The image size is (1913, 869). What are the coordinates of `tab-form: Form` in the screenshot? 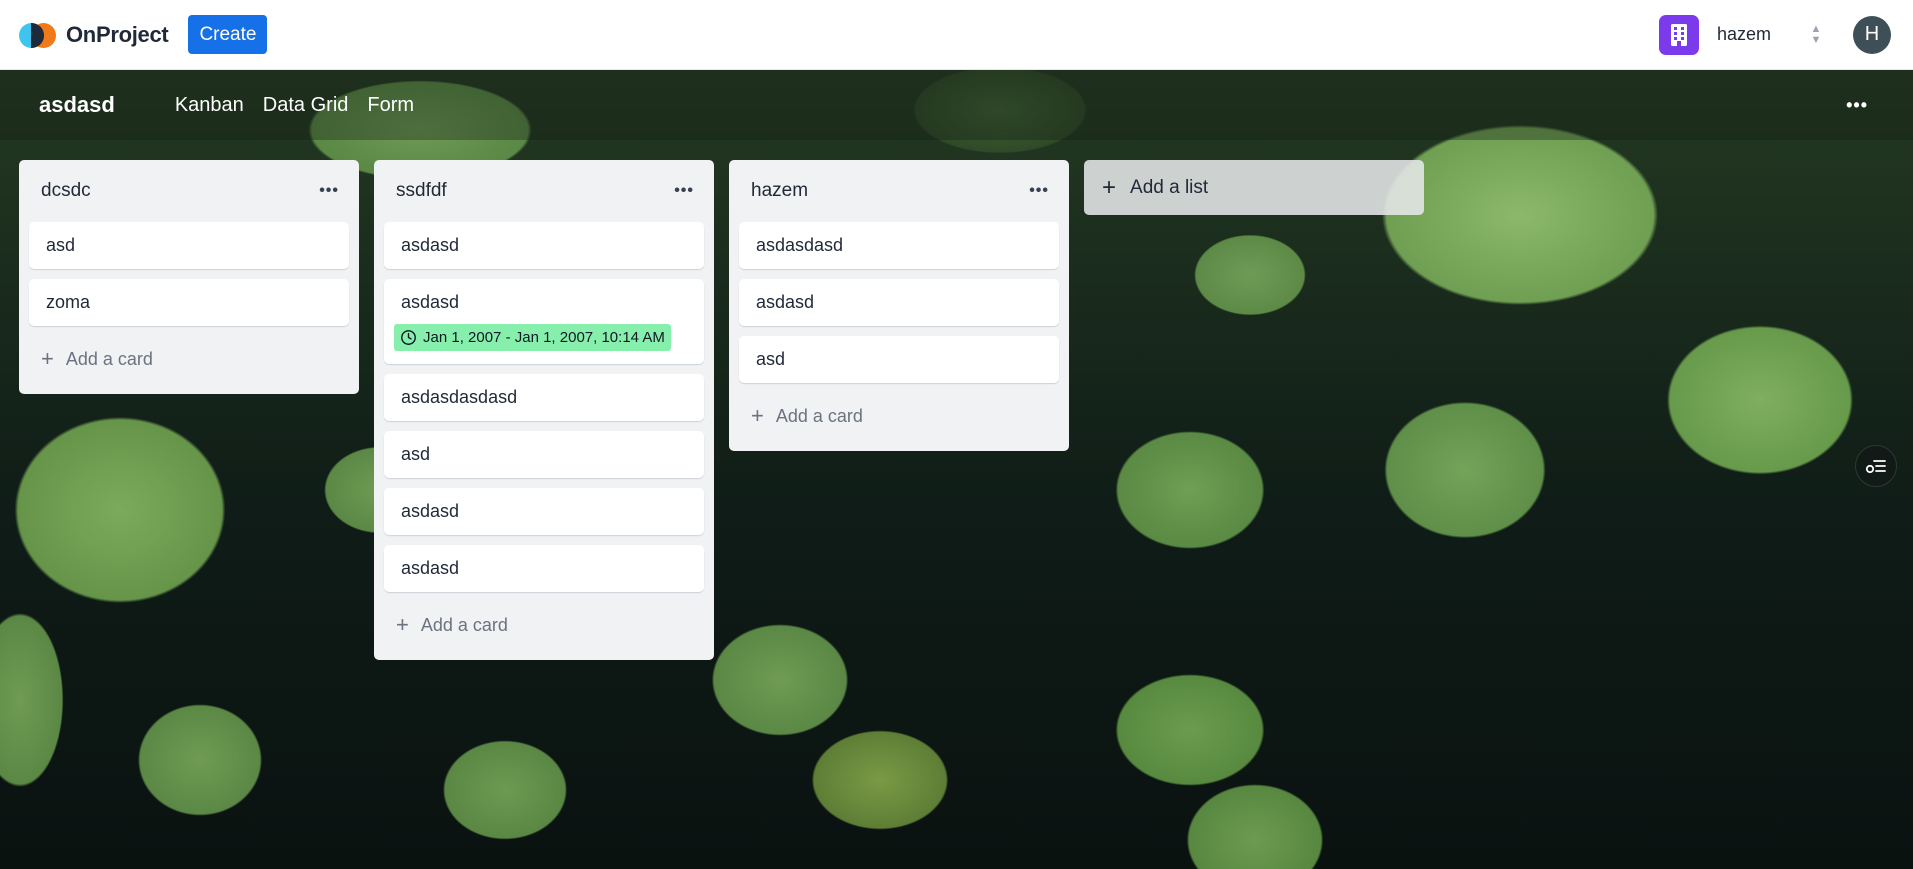 It's located at (390, 105).